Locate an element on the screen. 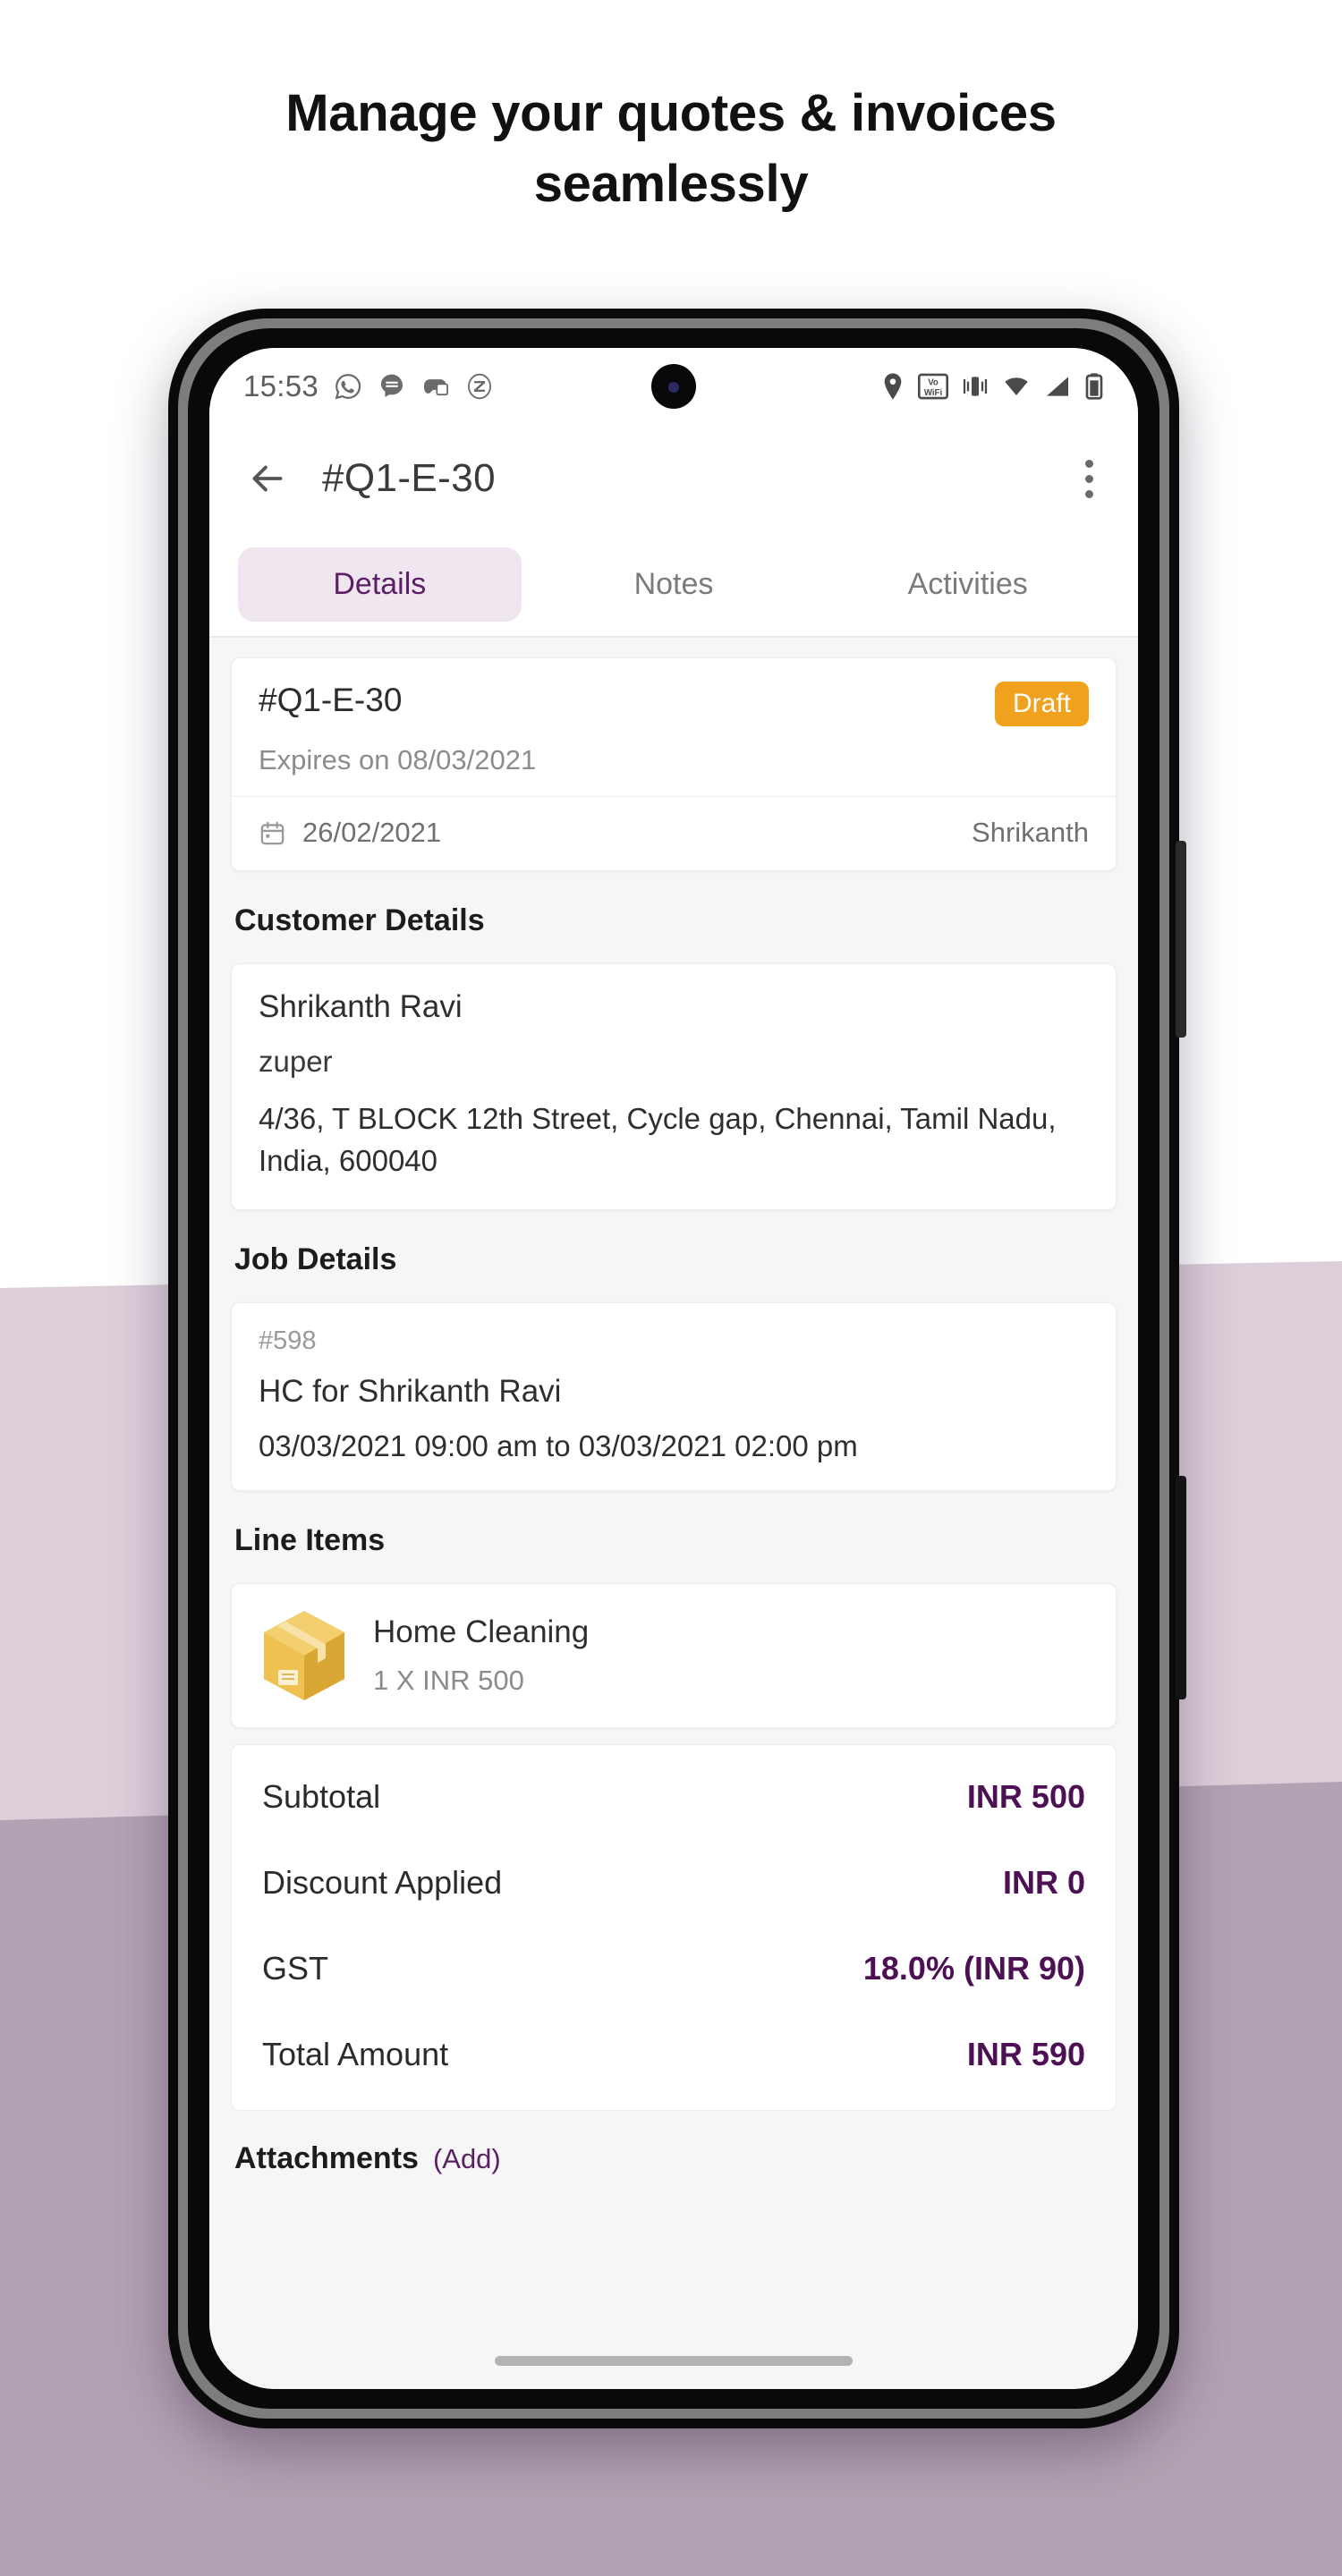 The width and height of the screenshot is (1342, 2576). line-item-price: 1 X INR 500 is located at coordinates (449, 1680).